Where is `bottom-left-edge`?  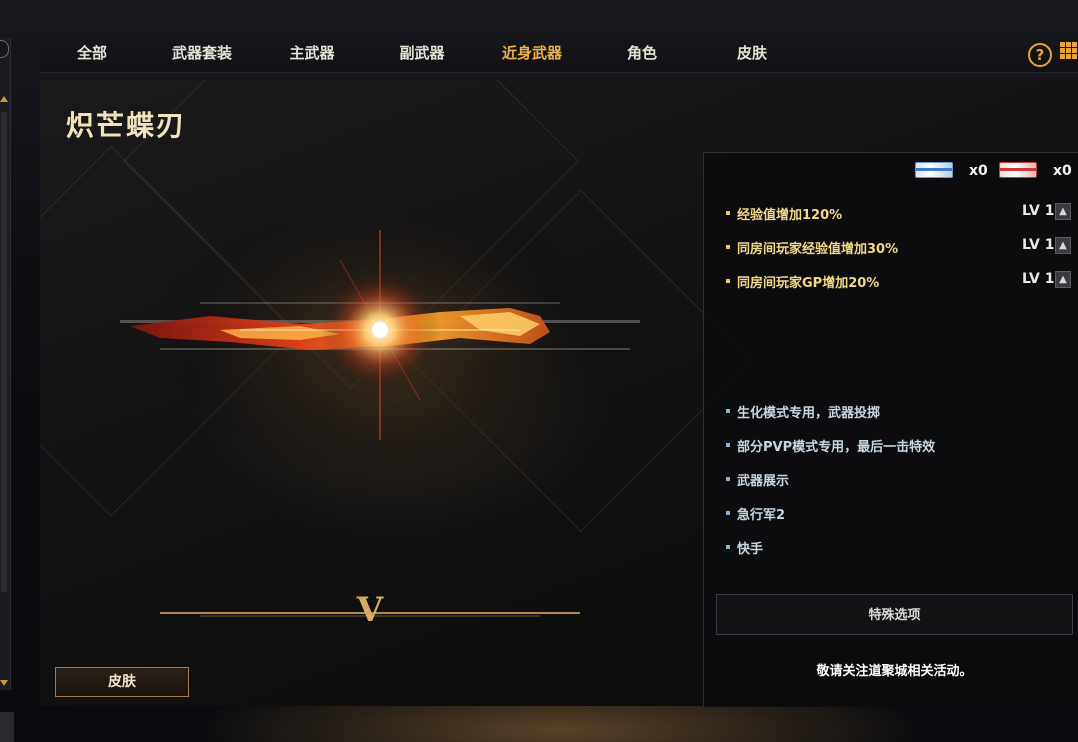 bottom-left-edge is located at coordinates (7, 727).